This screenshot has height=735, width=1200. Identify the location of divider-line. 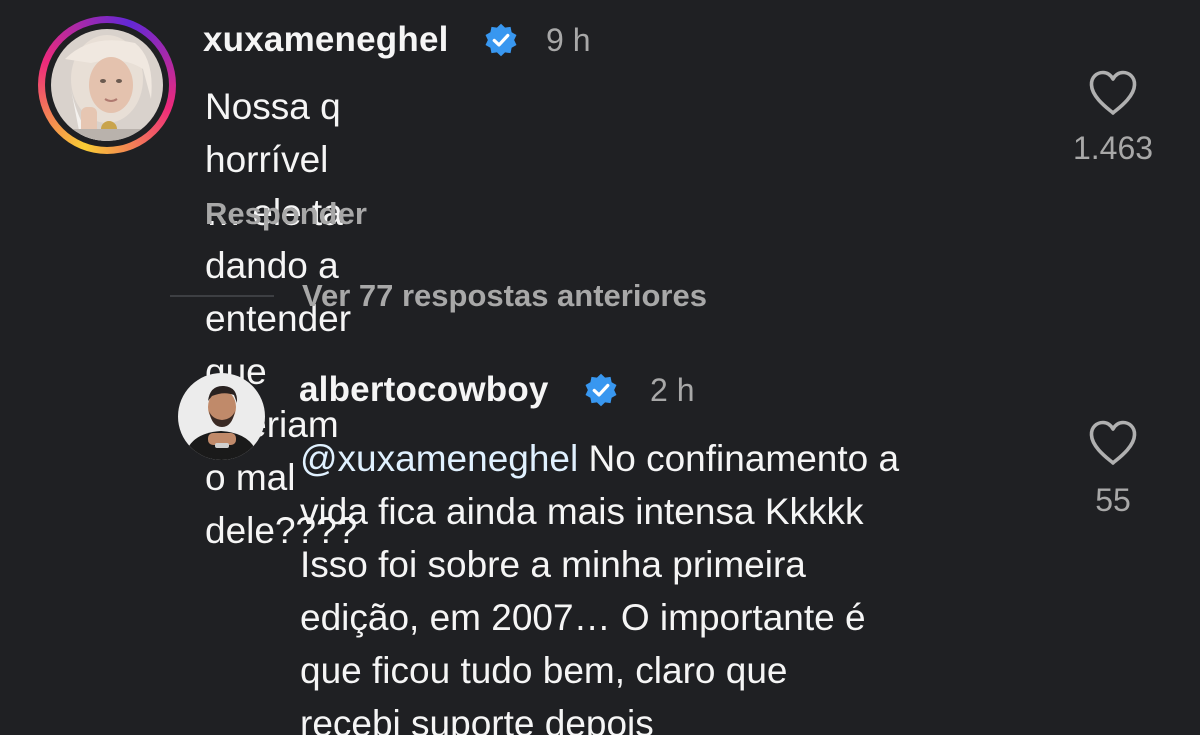
(222, 296).